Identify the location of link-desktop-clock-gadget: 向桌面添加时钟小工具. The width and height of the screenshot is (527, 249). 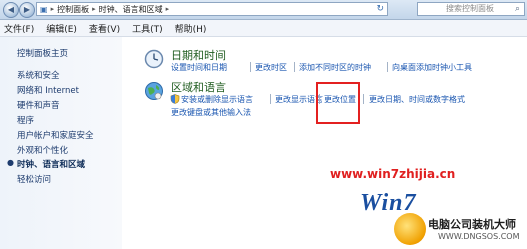
(432, 67).